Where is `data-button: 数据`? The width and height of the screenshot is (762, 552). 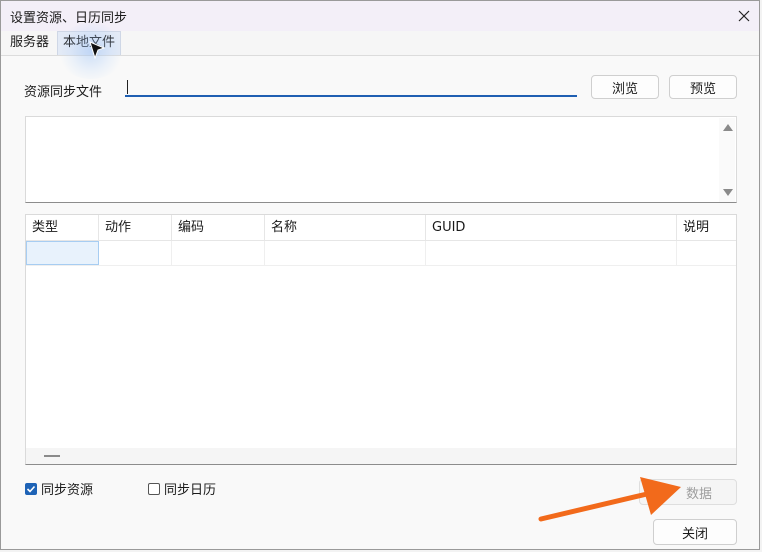 data-button: 数据 is located at coordinates (688, 492).